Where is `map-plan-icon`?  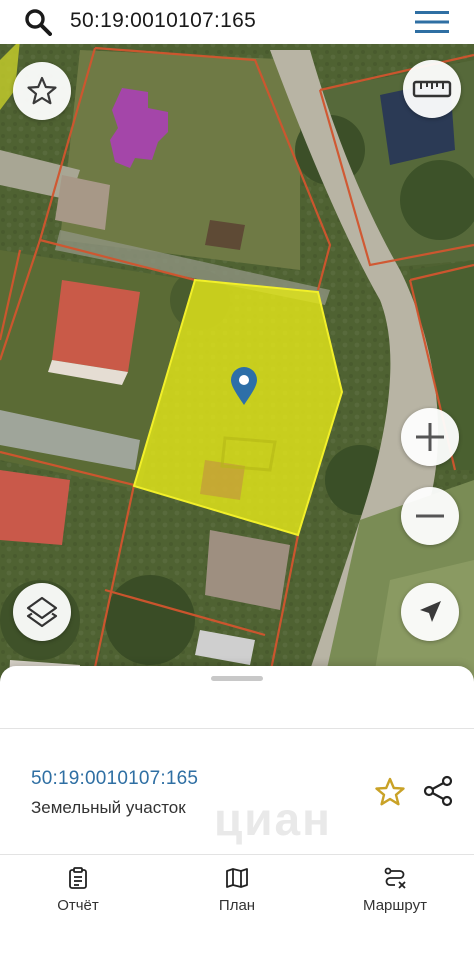 map-plan-icon is located at coordinates (237, 878).